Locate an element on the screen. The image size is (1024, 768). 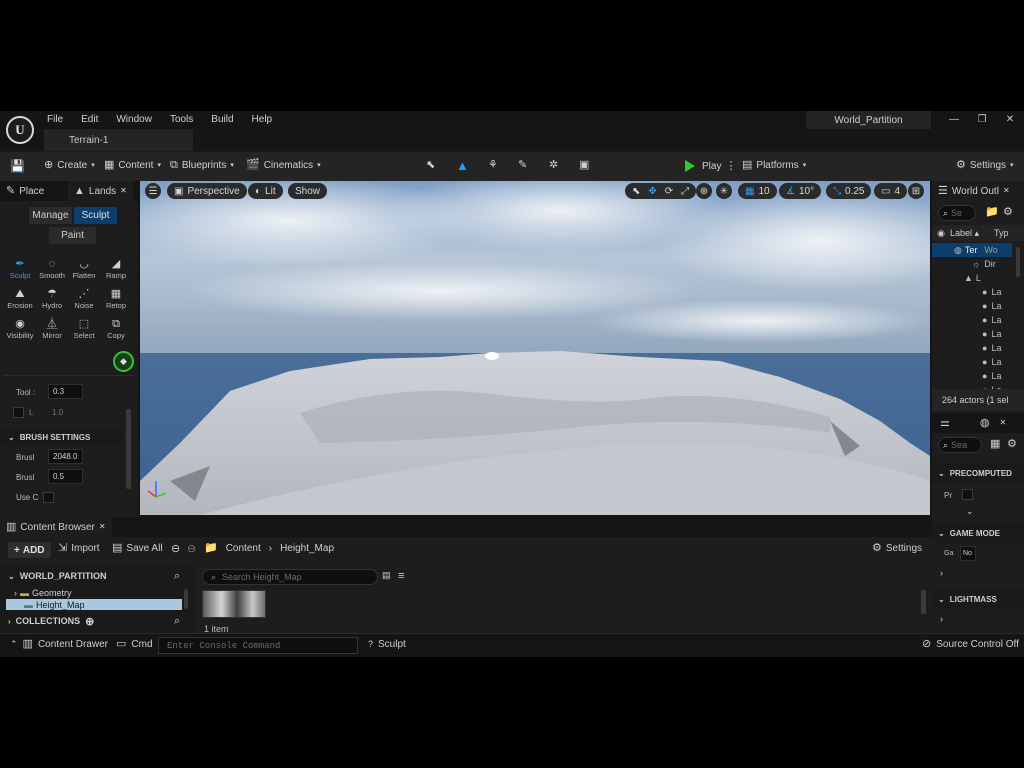
manage-mode-button: Manage is located at coordinates (50, 215).